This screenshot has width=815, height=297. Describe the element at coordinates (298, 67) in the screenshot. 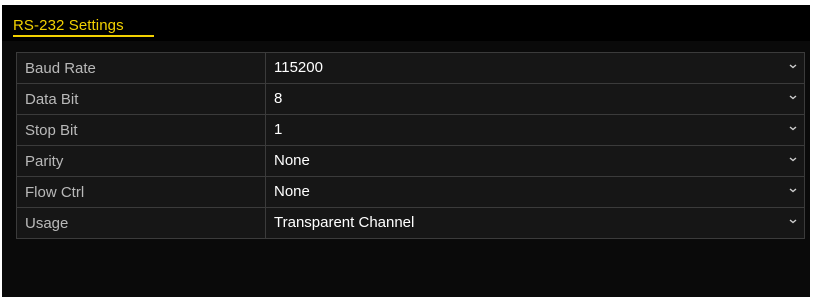

I see `setting-value: 115200` at that location.